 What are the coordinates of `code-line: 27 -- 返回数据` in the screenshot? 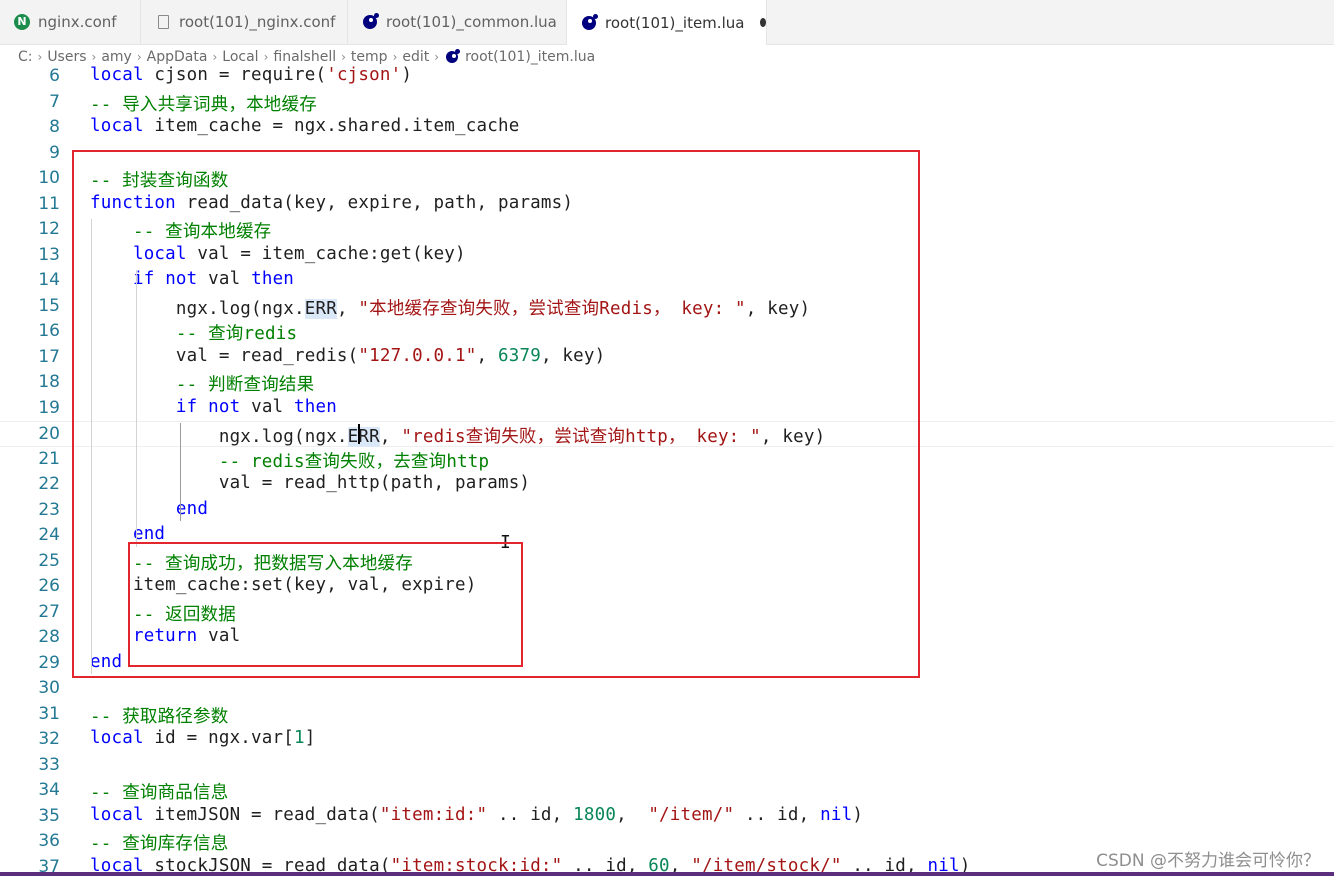 It's located at (667, 613).